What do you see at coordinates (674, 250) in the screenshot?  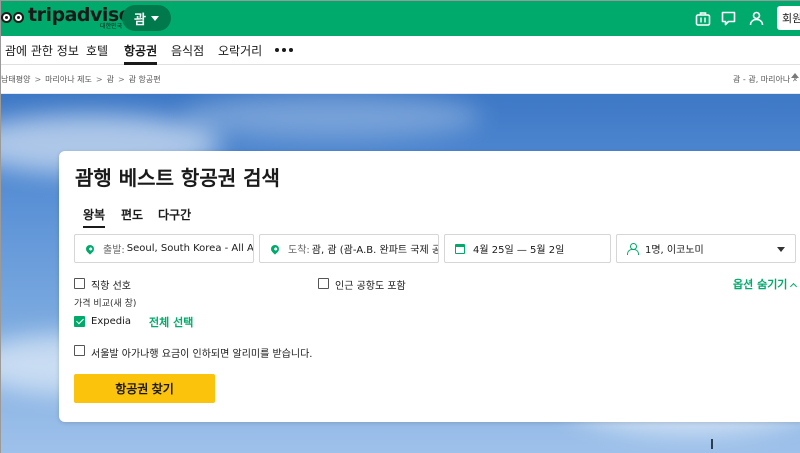 I see `passengers-value: 1명, 이코노미` at bounding box center [674, 250].